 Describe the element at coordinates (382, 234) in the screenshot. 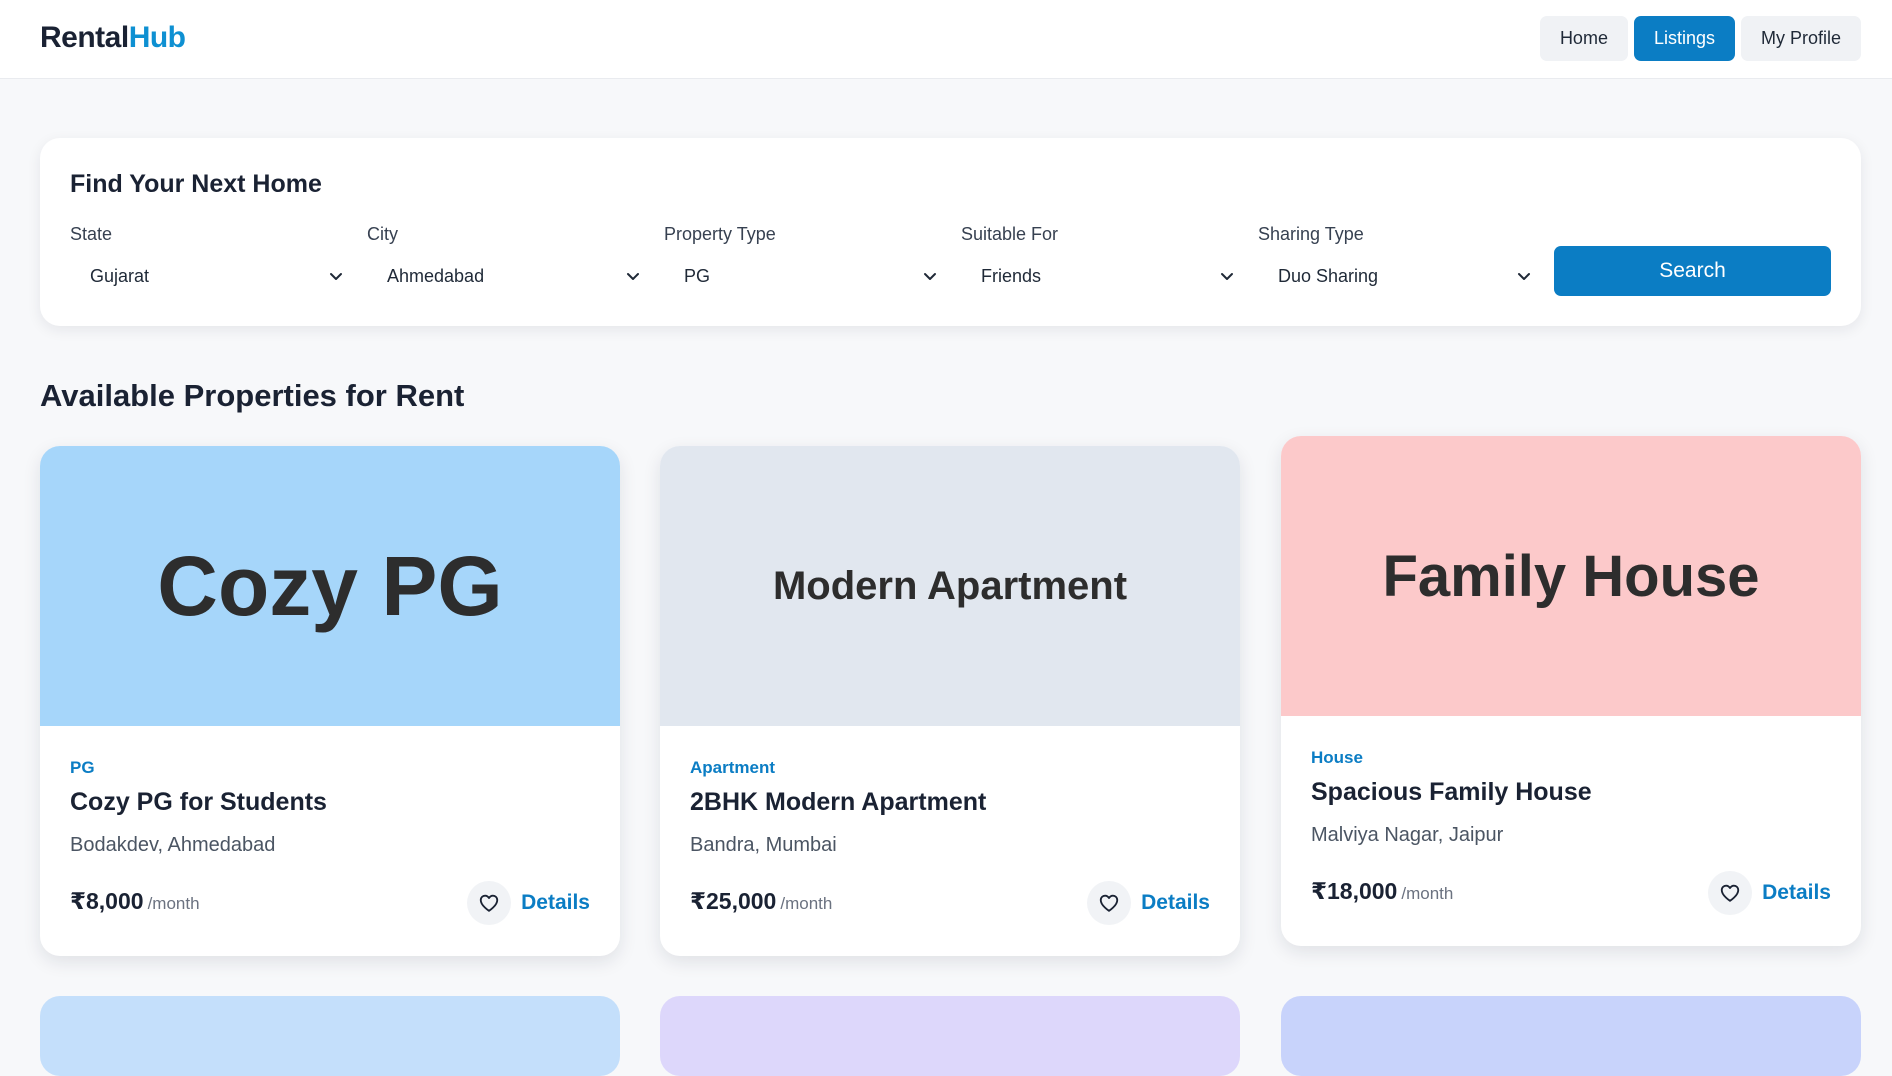

I see `city-filter-label: City` at that location.